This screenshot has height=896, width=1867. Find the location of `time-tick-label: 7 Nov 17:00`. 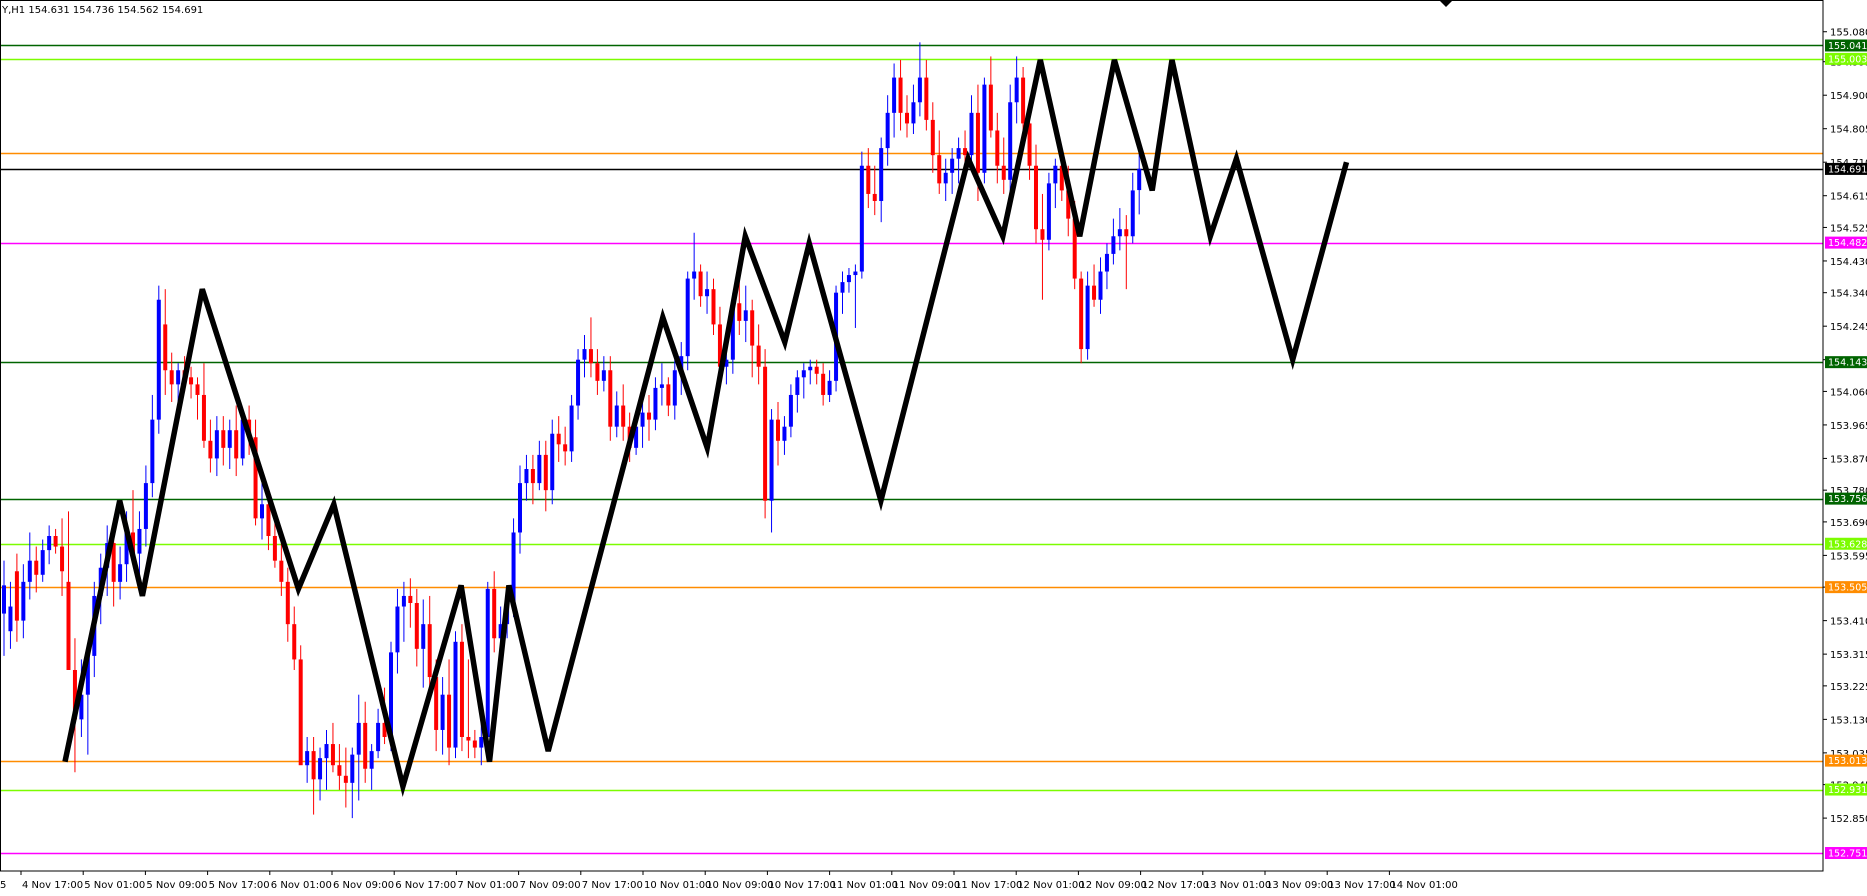

time-tick-label: 7 Nov 17:00 is located at coordinates (612, 885).